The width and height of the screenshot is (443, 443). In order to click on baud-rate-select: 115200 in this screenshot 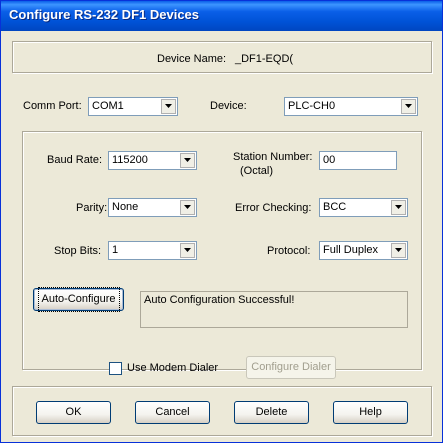, I will do `click(152, 160)`.